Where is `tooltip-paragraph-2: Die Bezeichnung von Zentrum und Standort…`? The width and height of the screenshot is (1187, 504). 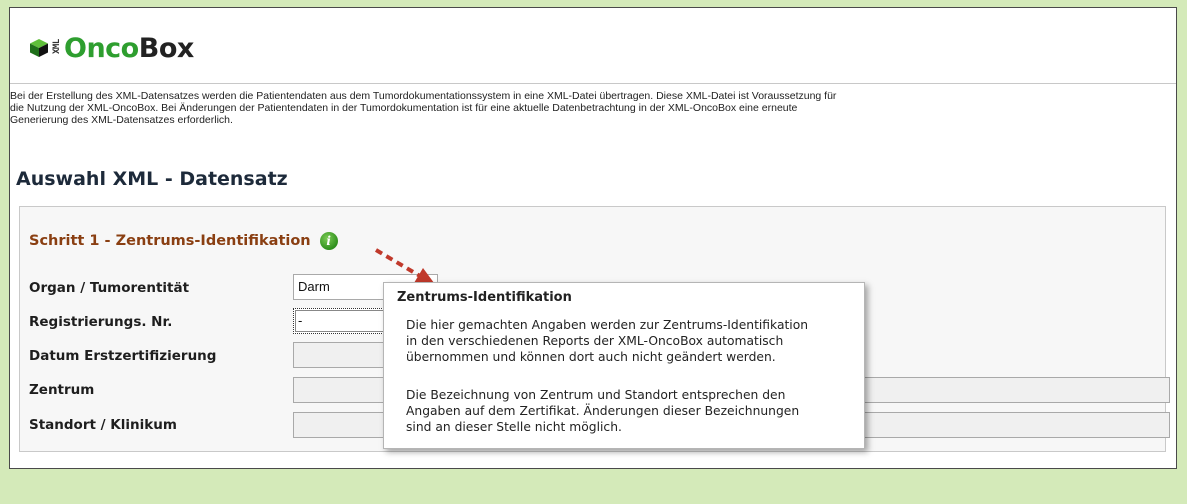 tooltip-paragraph-2: Die Bezeichnung von Zentrum und Standort… is located at coordinates (632, 411).